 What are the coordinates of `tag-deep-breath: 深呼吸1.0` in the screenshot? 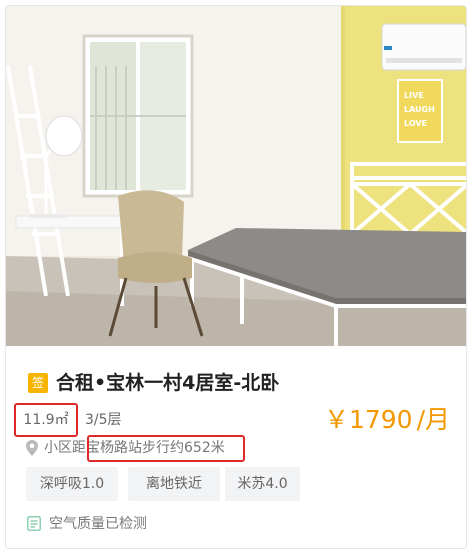 It's located at (72, 484).